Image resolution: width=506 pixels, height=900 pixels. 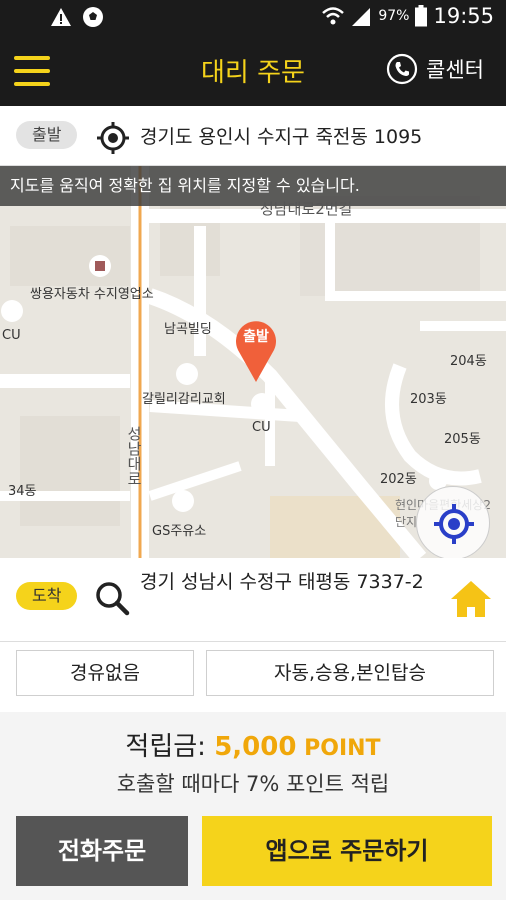 I want to click on route-option-button: 경유없음, so click(x=105, y=673).